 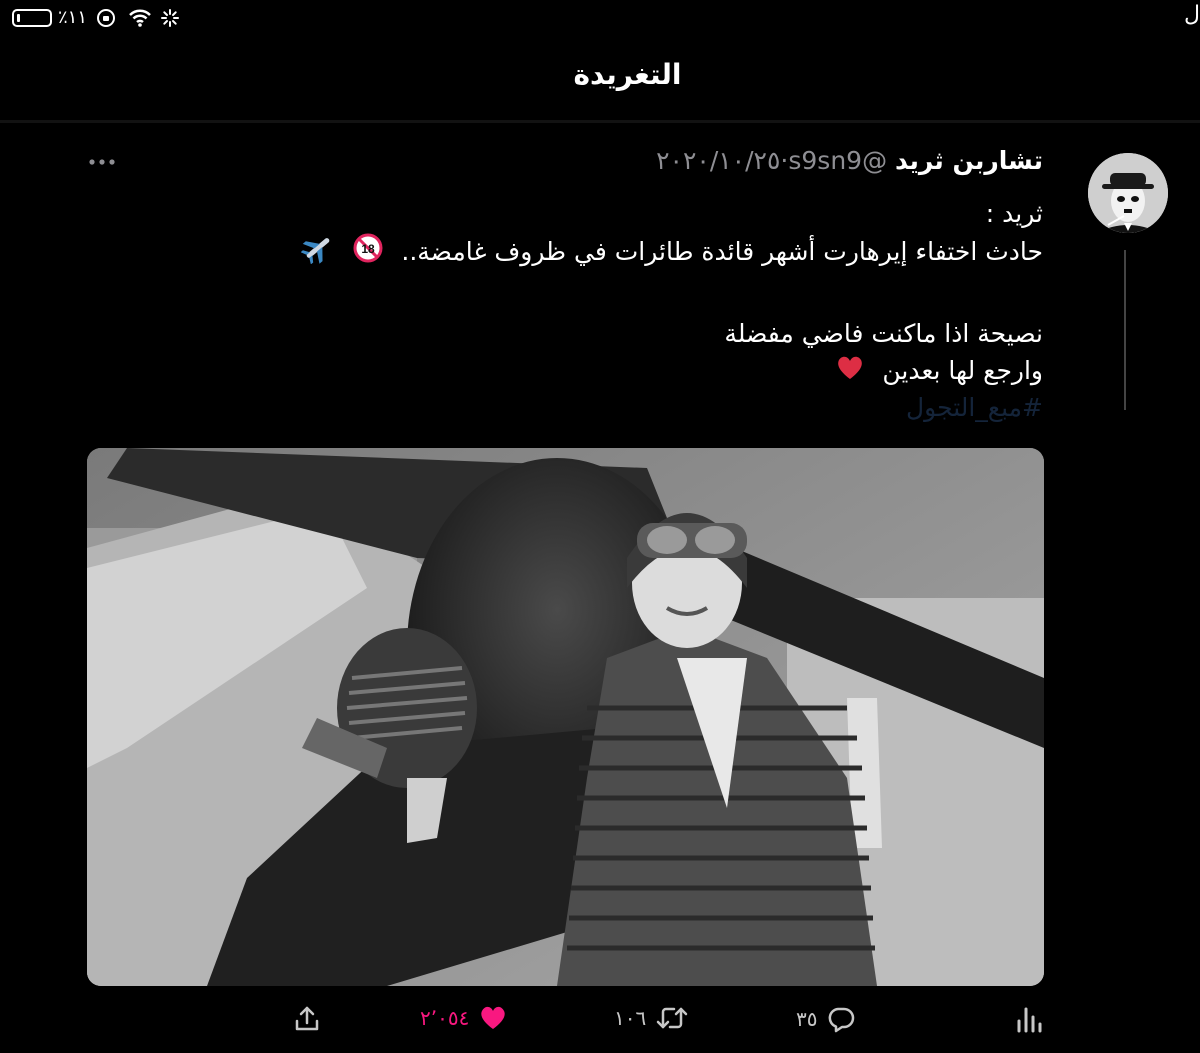 I want to click on analytics-icon, so click(x=1029, y=1020).